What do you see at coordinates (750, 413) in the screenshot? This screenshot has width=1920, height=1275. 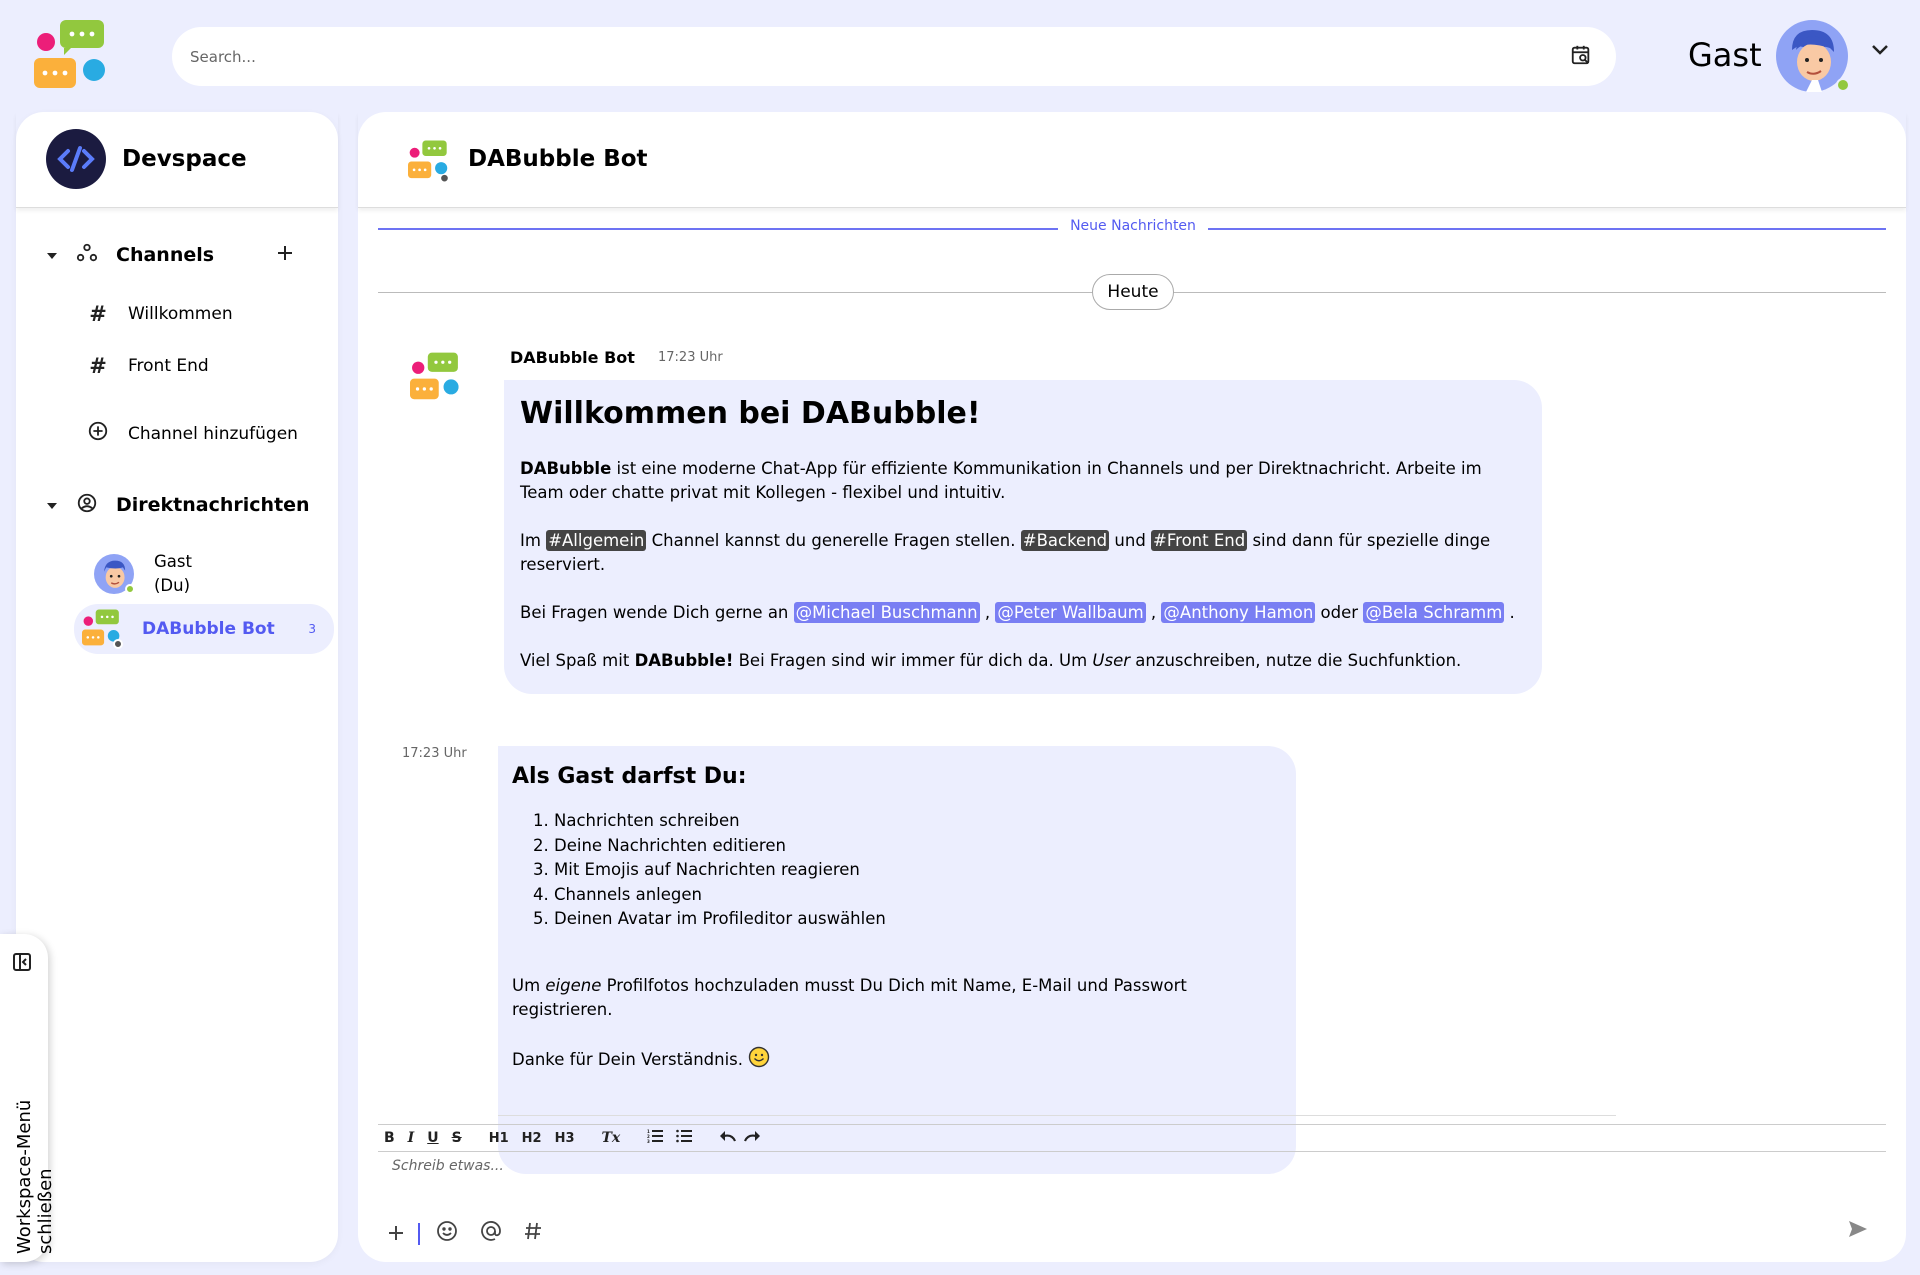 I see `message-heading: Willkommen bei DABubble!` at bounding box center [750, 413].